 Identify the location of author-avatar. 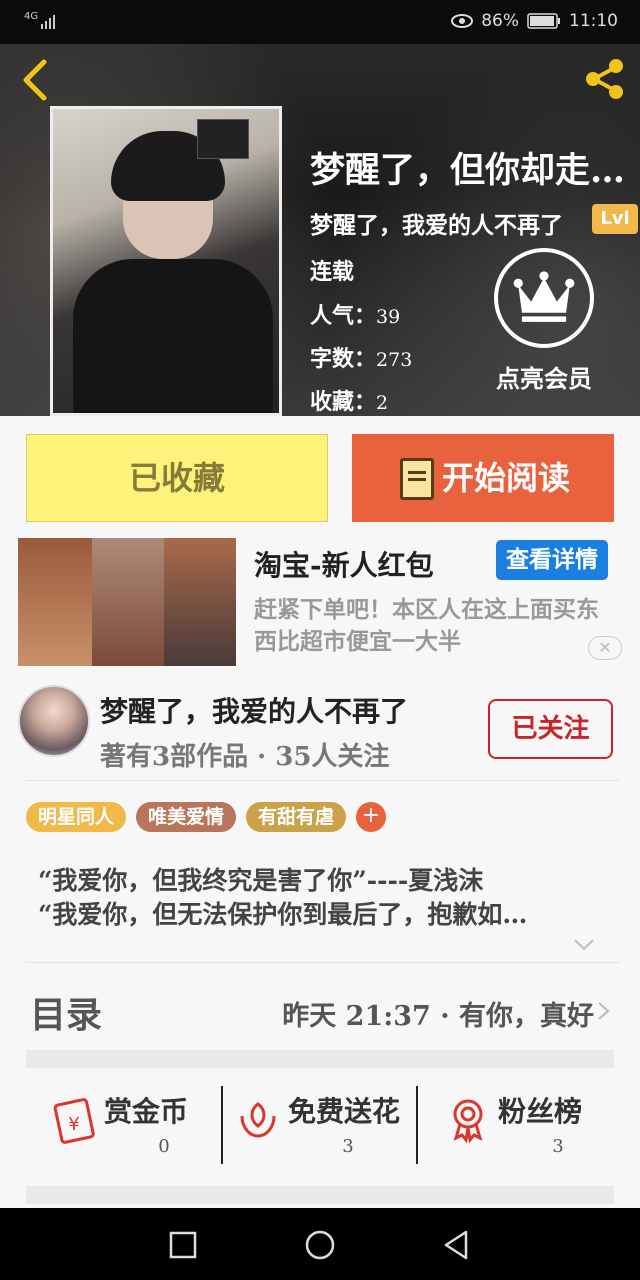
(54, 721).